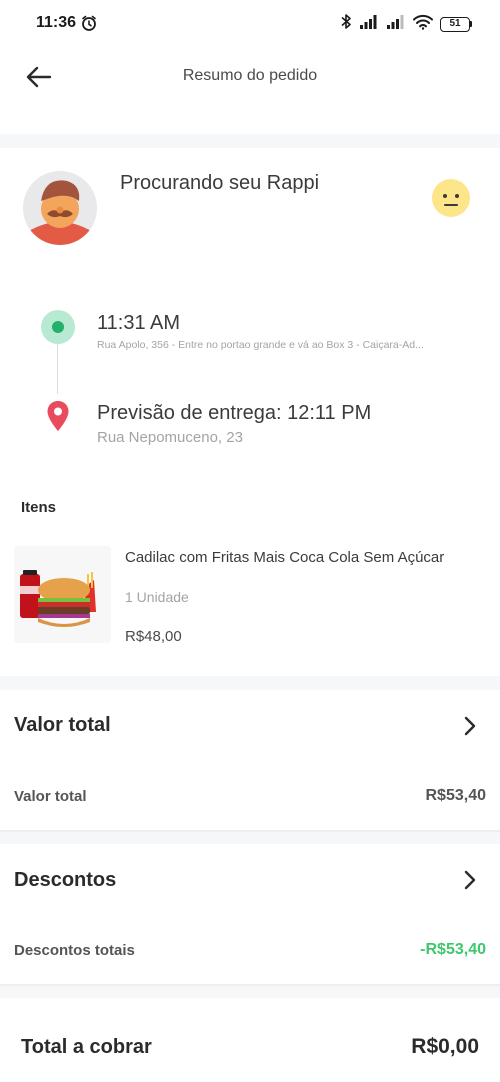 This screenshot has width=500, height=1082. Describe the element at coordinates (60, 208) in the screenshot. I see `rappi-courier-avatar` at that location.